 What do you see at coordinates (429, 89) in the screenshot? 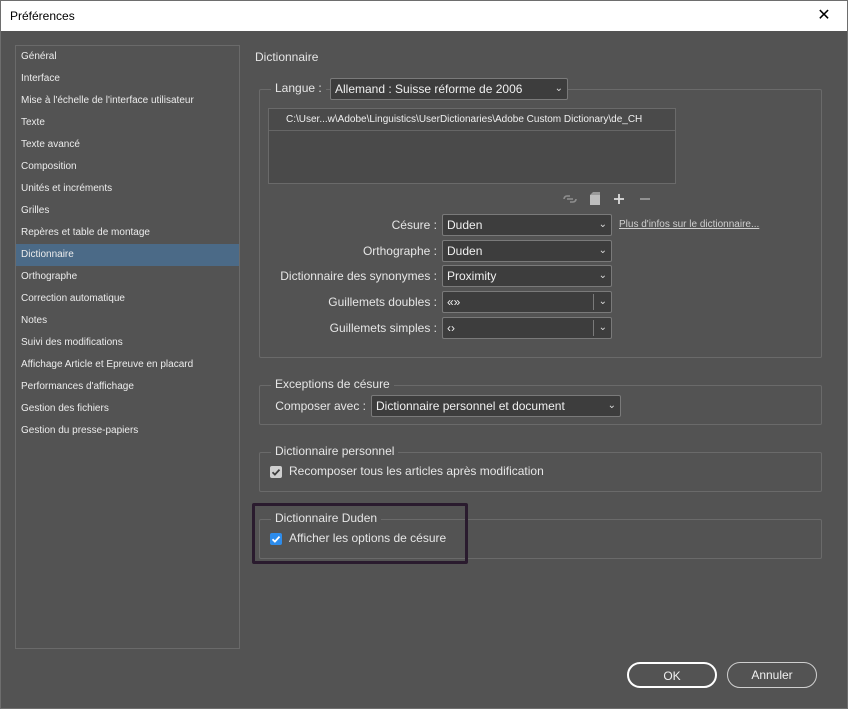
I see `langue-value: Allemand : Suisse réforme de 2006` at bounding box center [429, 89].